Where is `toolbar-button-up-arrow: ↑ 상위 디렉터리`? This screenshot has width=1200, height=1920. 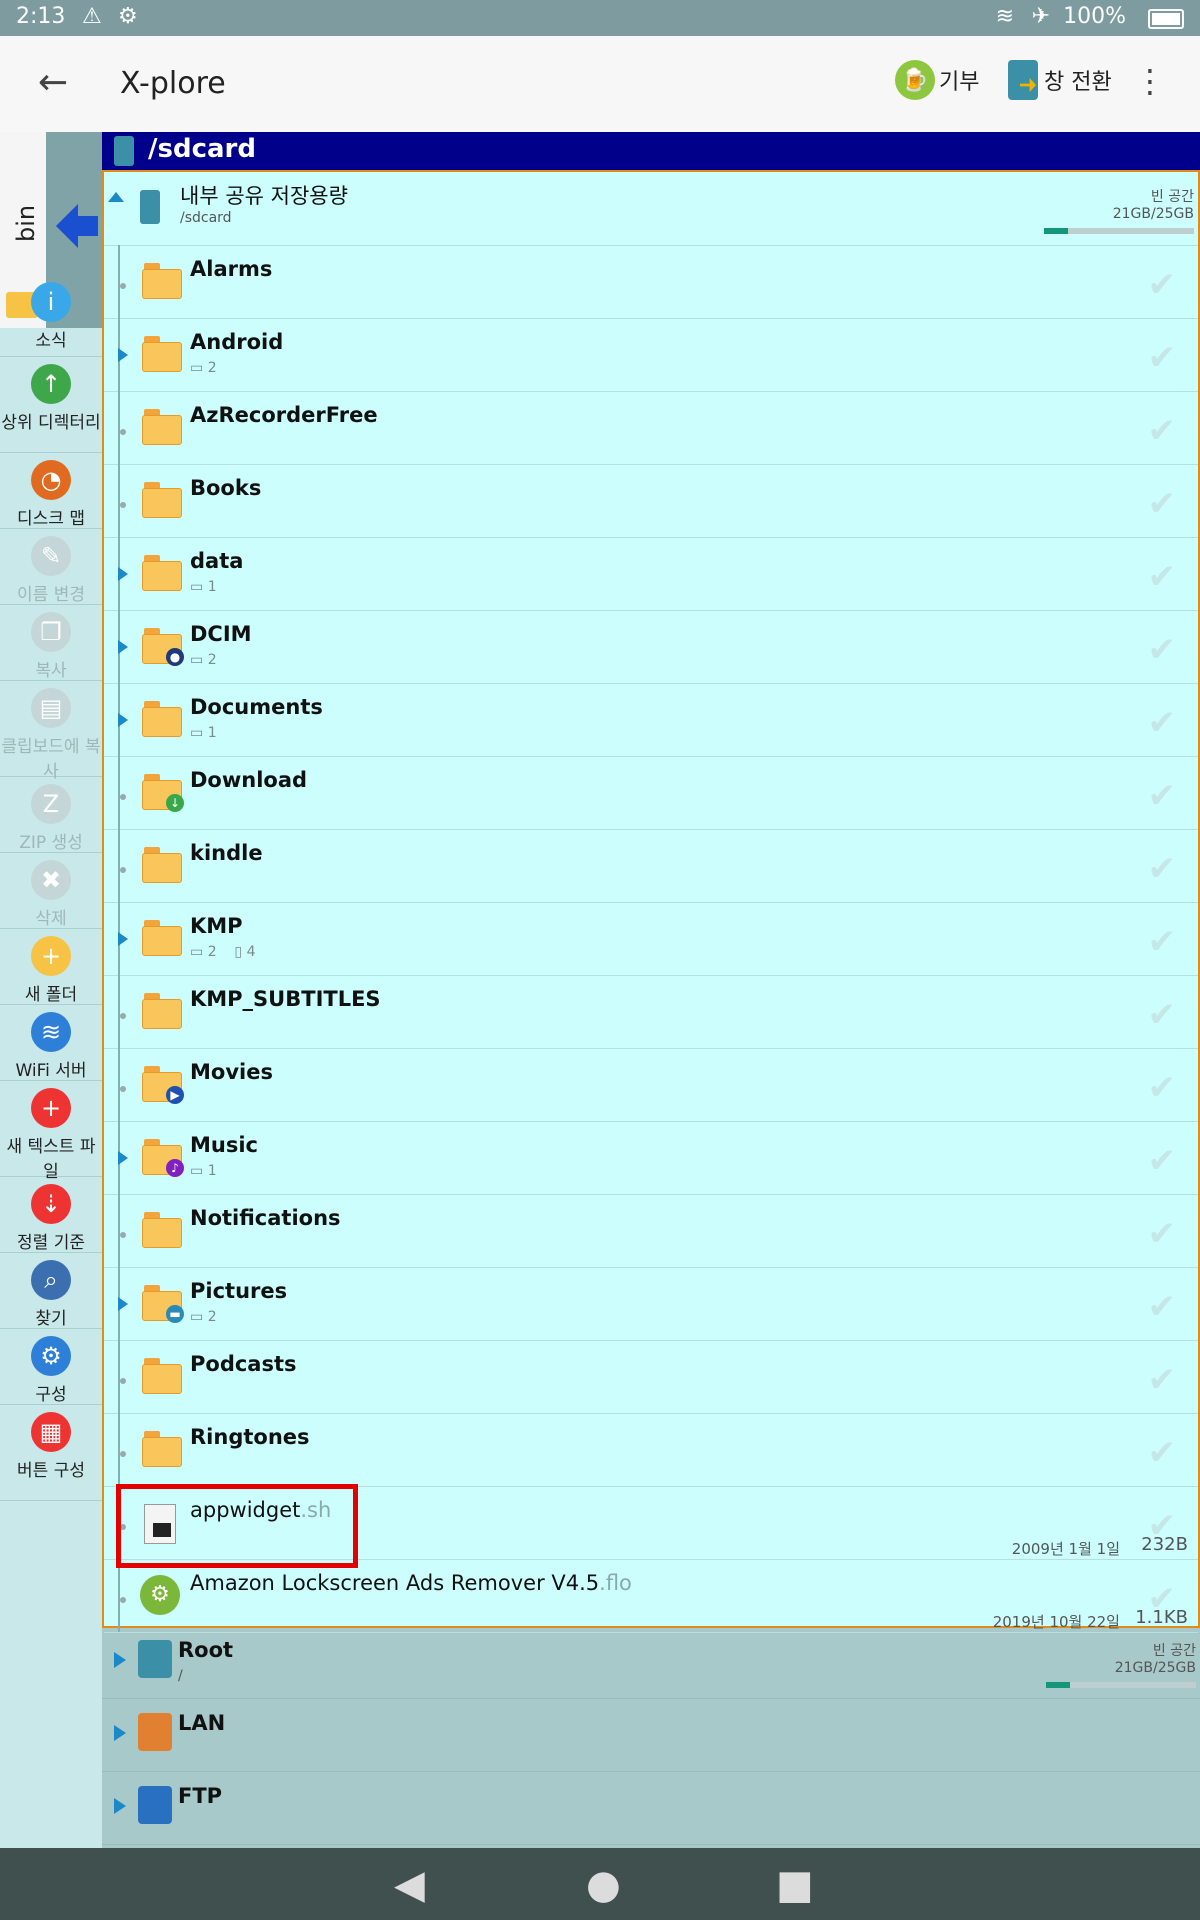 toolbar-button-up-arrow: ↑ 상위 디렉터리 is located at coordinates (51, 404).